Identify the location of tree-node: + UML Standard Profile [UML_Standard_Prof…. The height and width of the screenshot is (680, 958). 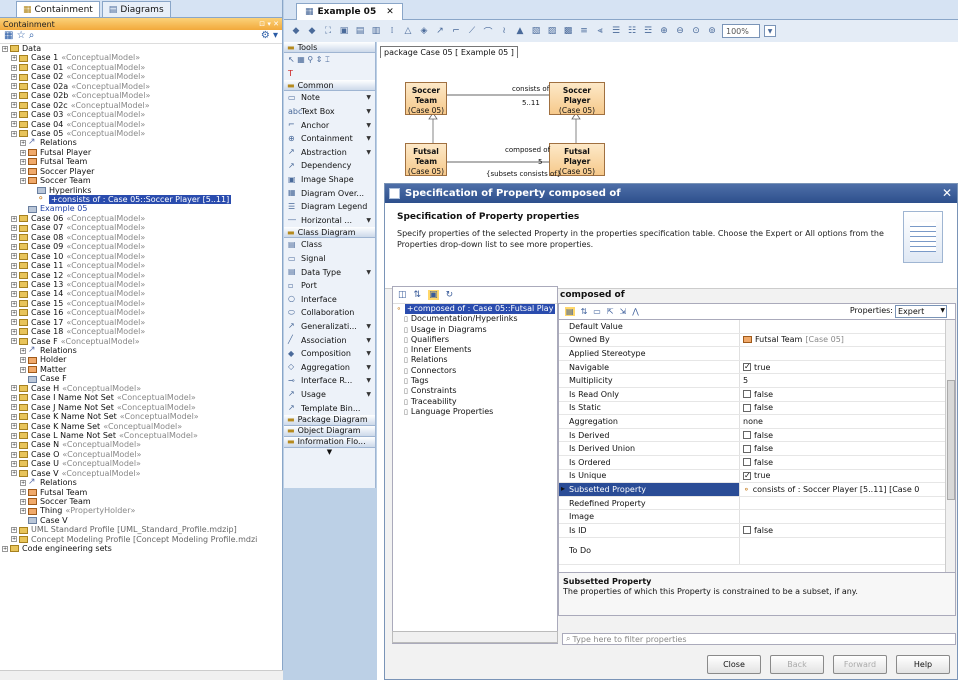
(142, 529).